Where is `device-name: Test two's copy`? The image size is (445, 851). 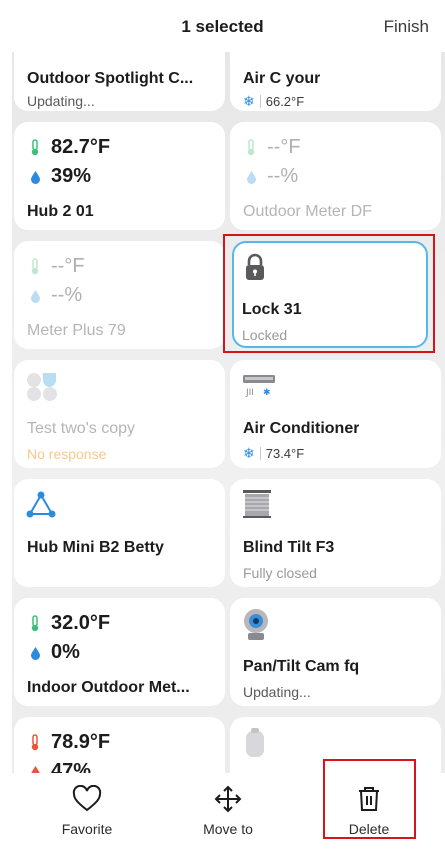 device-name: Test two's copy is located at coordinates (81, 428).